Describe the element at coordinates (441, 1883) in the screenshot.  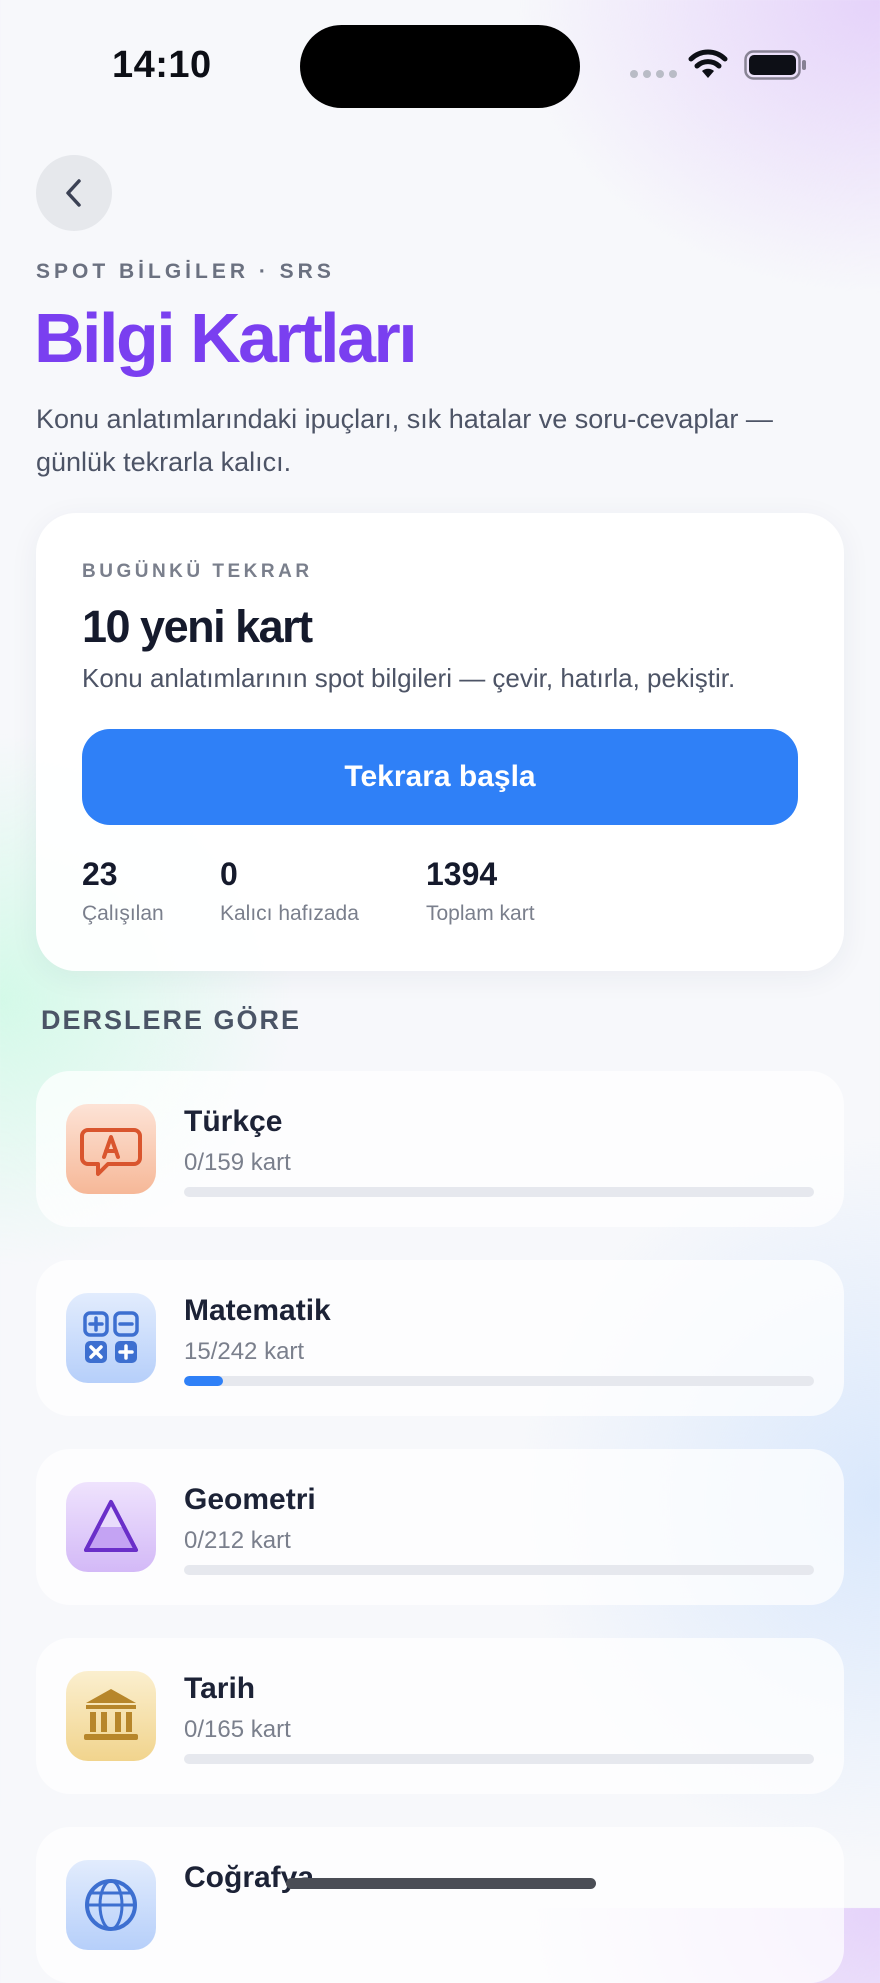
I see `home-indicator` at that location.